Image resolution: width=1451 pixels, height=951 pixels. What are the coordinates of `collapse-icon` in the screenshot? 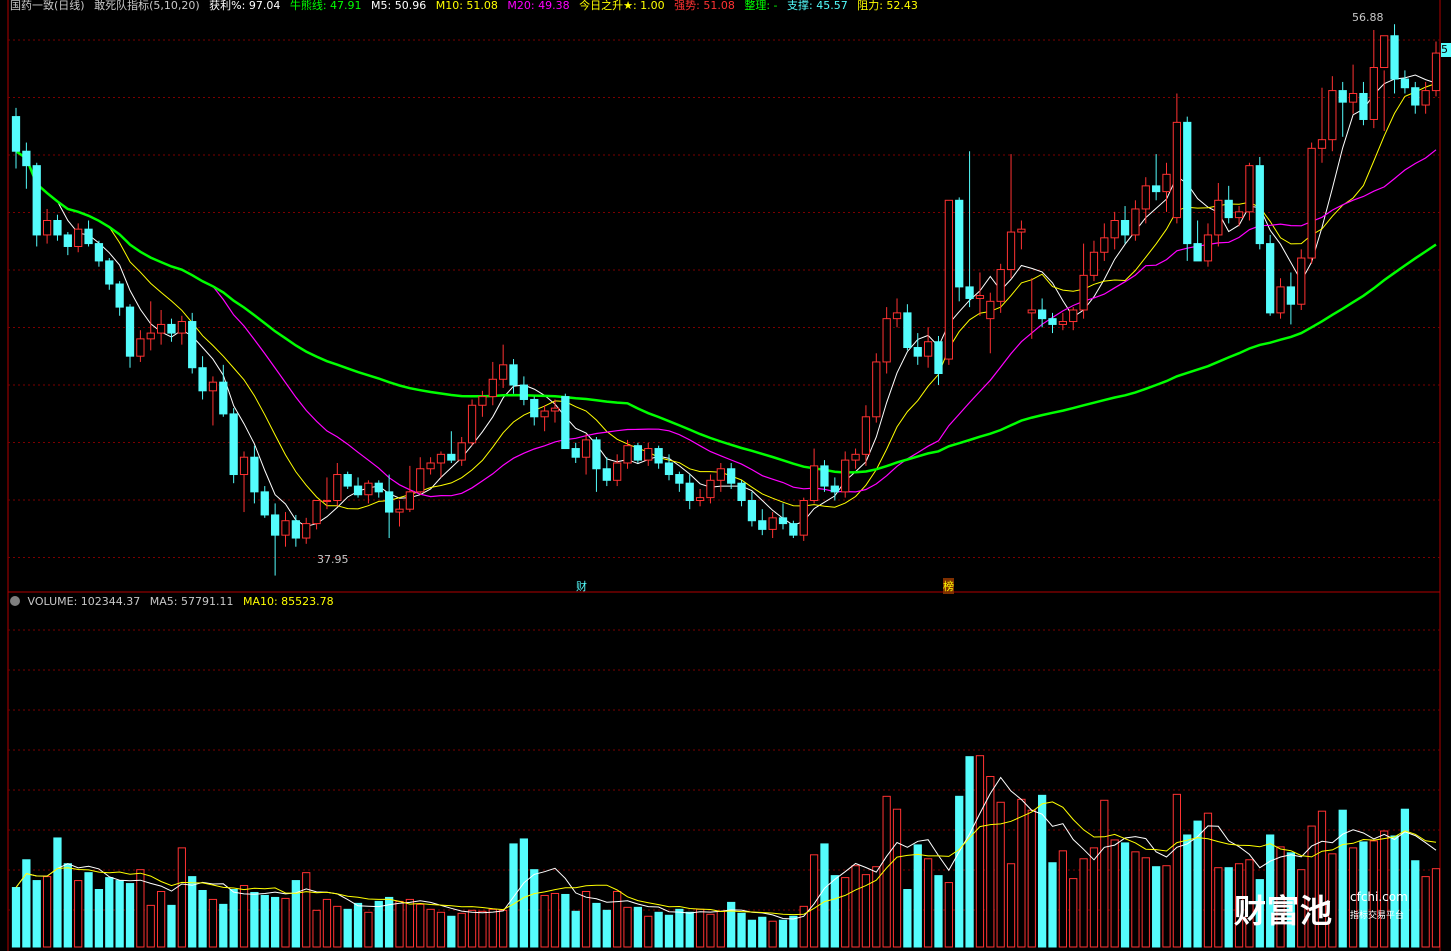 It's located at (15, 601).